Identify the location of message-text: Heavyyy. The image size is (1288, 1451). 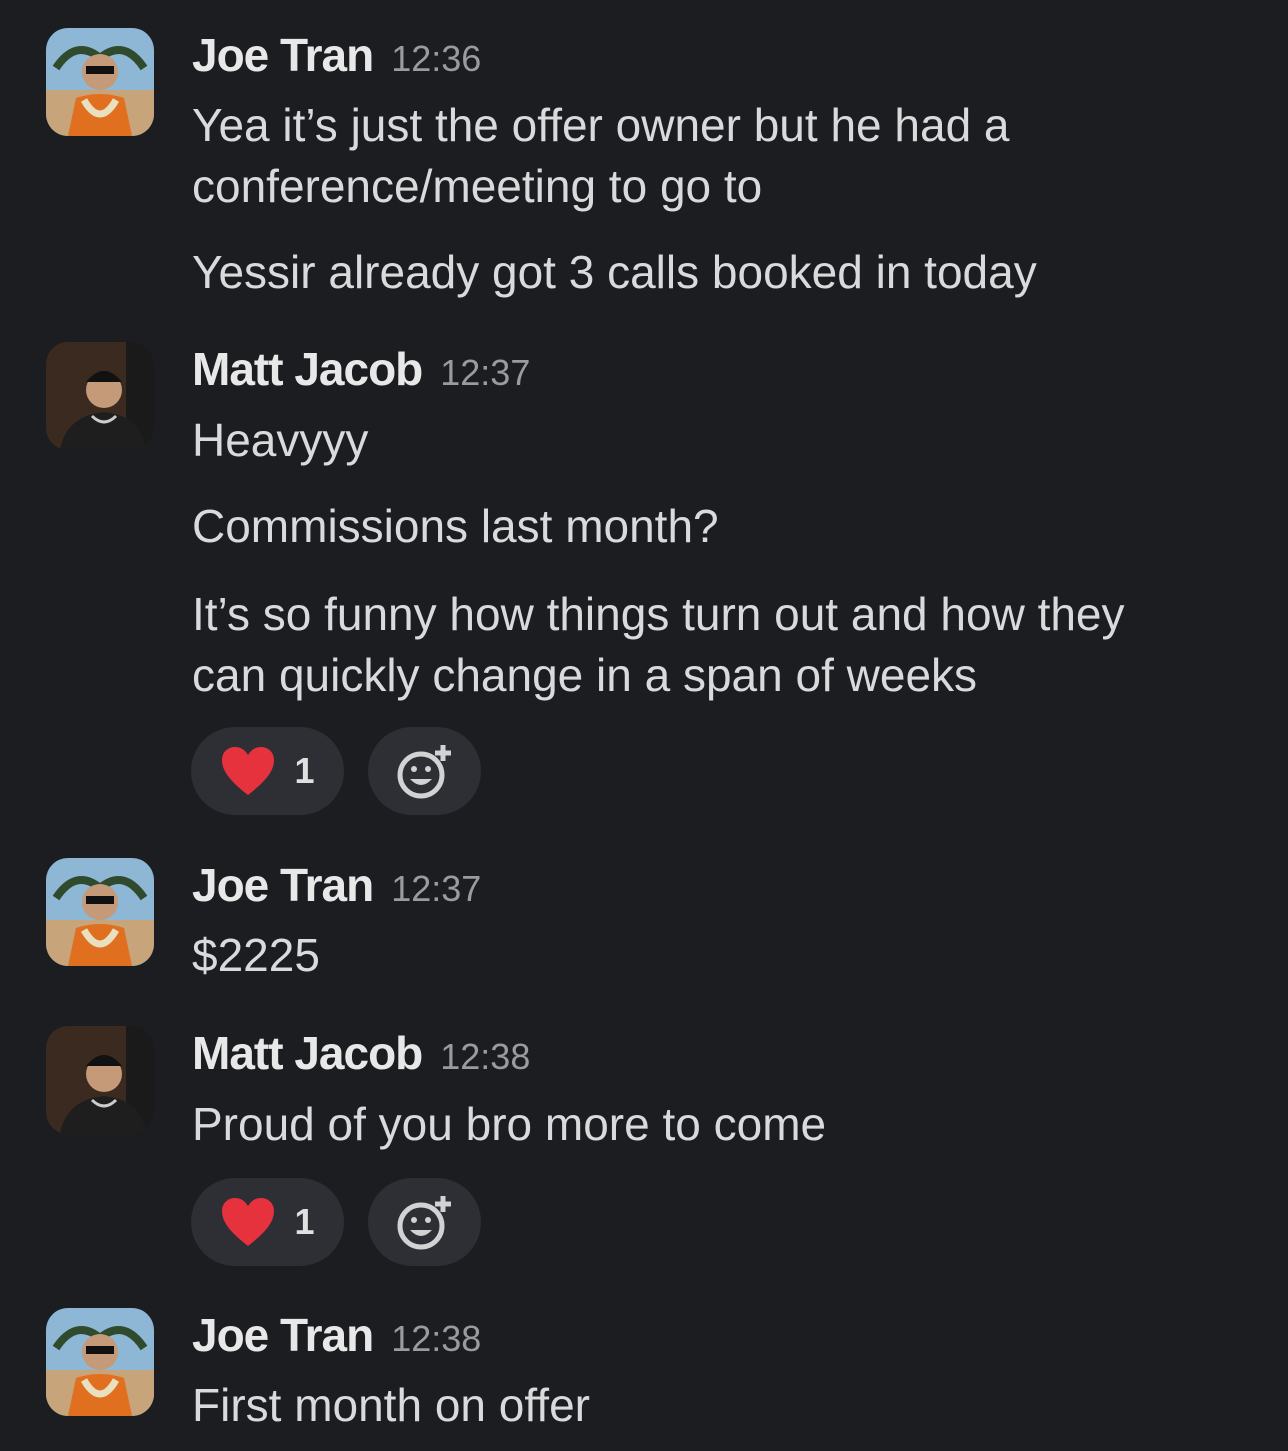
(280, 440).